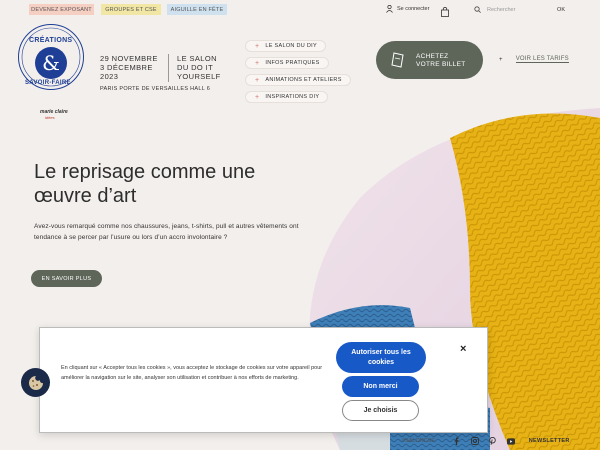  Describe the element at coordinates (126, 67) in the screenshot. I see `date-line: 3 DÉCEMBRE` at that location.